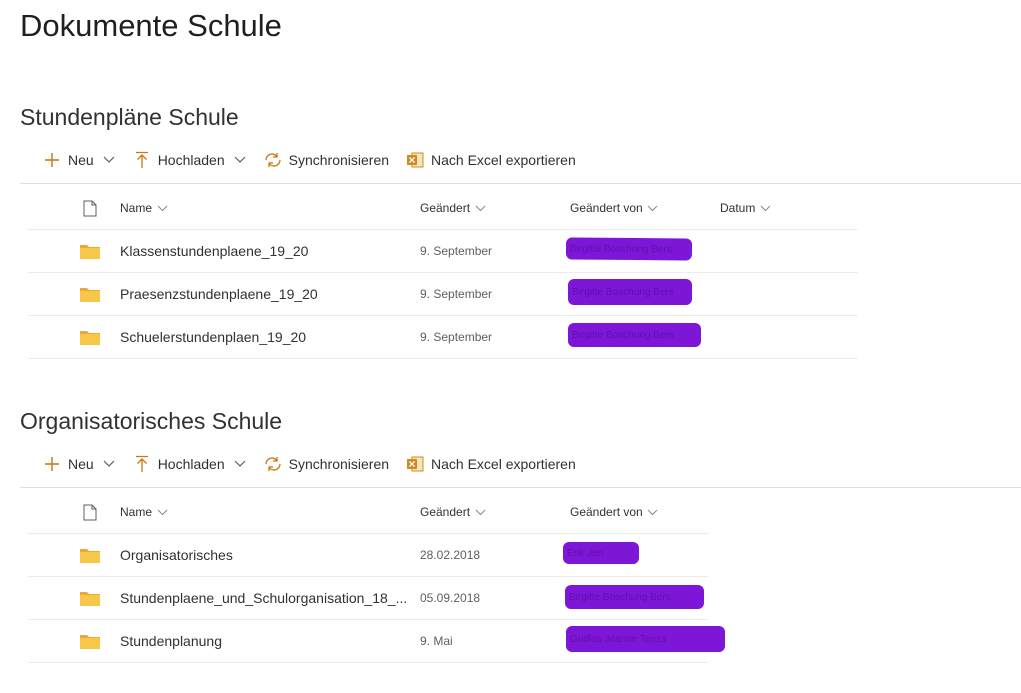 This screenshot has width=1021, height=693. I want to click on page-title: Dokumente Schule, so click(151, 25).